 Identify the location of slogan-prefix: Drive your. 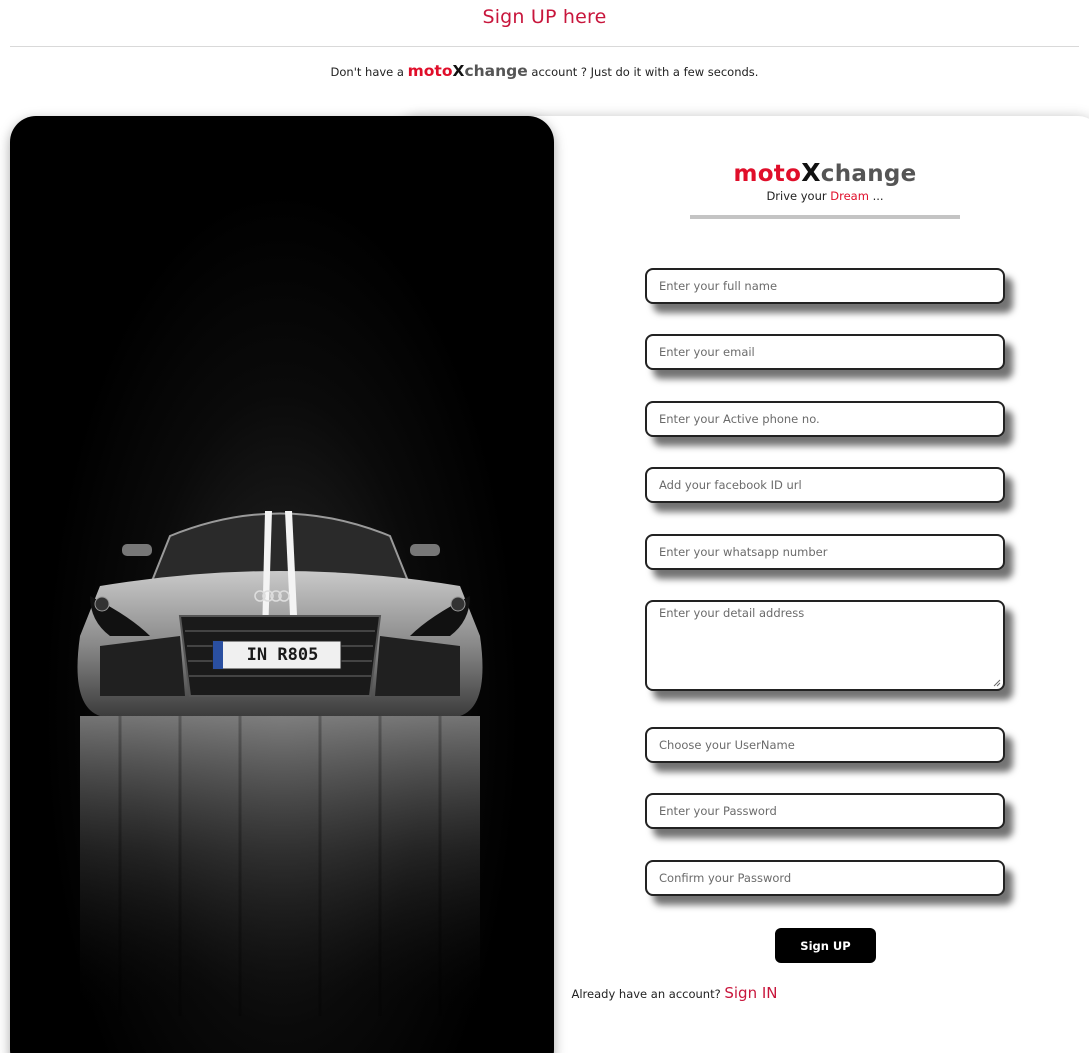
(796, 196).